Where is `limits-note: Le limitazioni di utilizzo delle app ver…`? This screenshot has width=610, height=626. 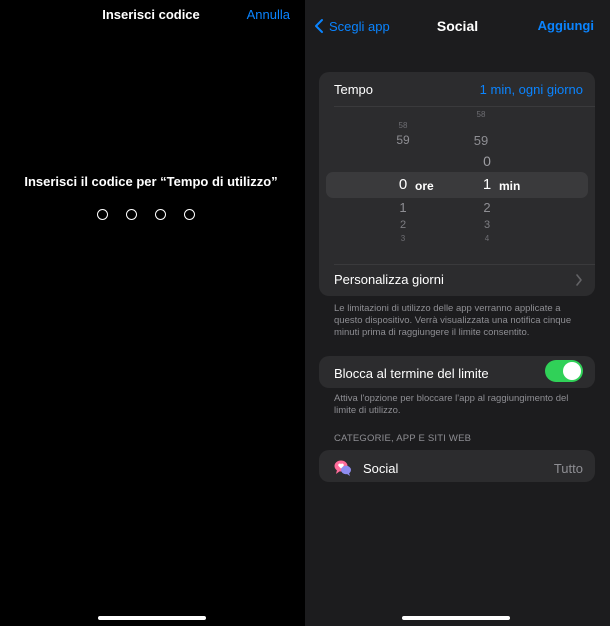 limits-note: Le limitazioni di utilizzo delle app ver… is located at coordinates (453, 320).